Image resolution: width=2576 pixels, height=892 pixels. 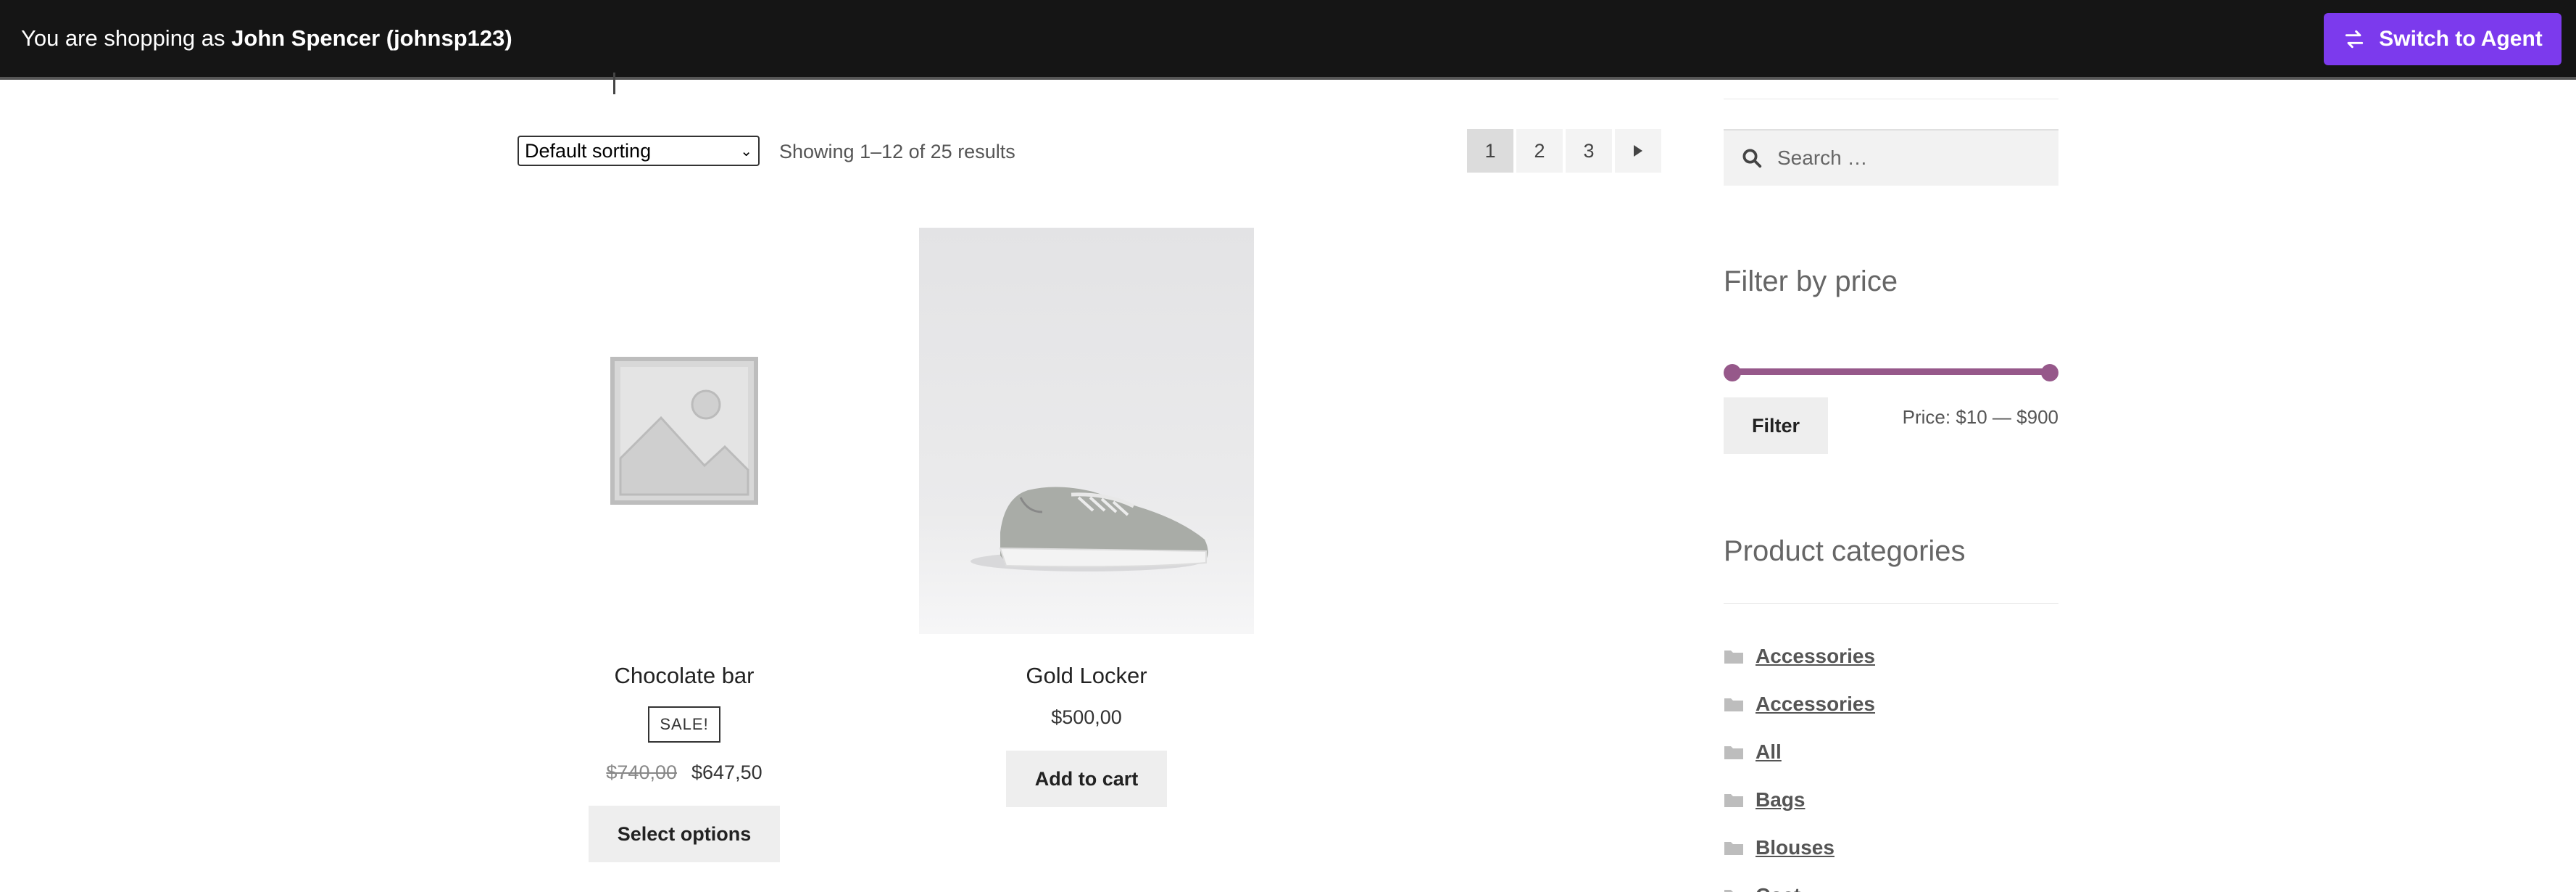 What do you see at coordinates (1811, 281) in the screenshot?
I see `filter-by-price-title: Filter by price` at bounding box center [1811, 281].